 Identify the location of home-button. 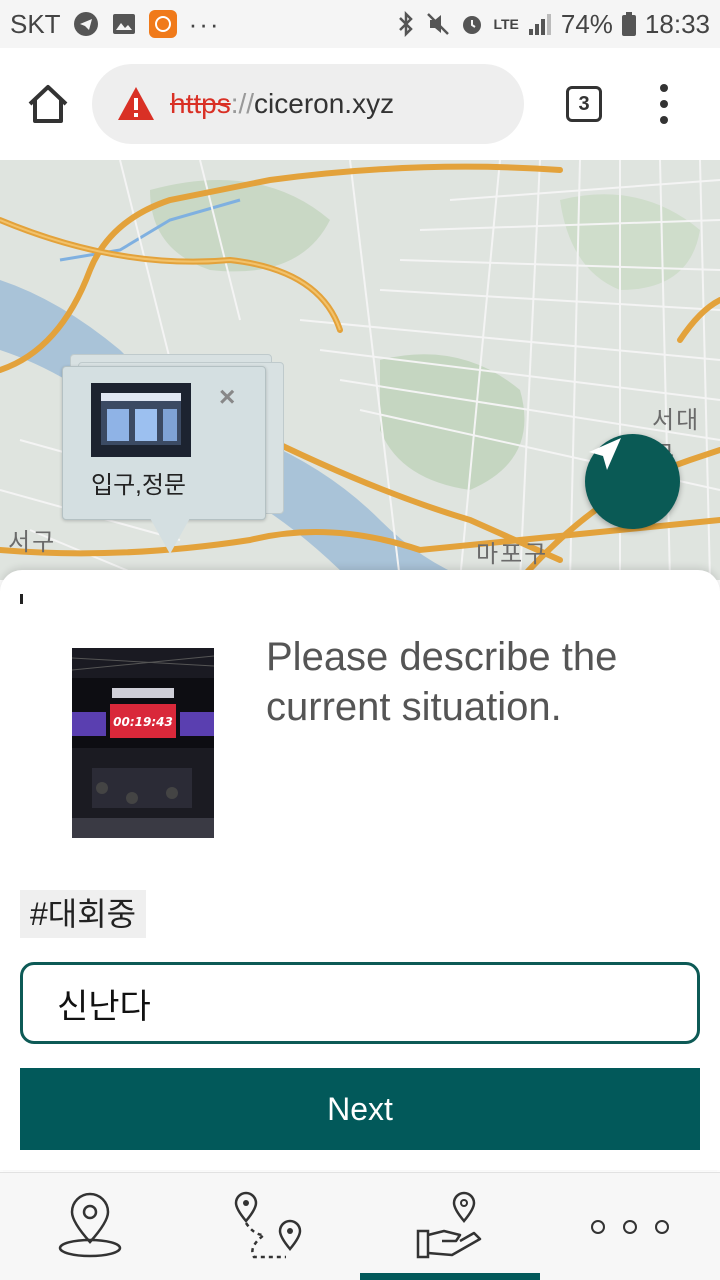
(48, 104).